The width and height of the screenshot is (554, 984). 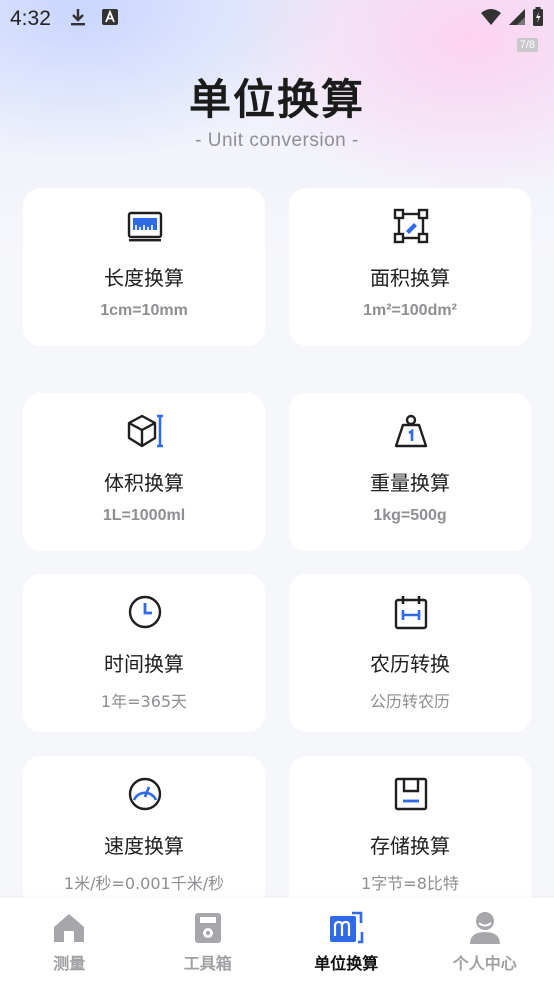 I want to click on tab-label: 单位换算, so click(x=346, y=963).